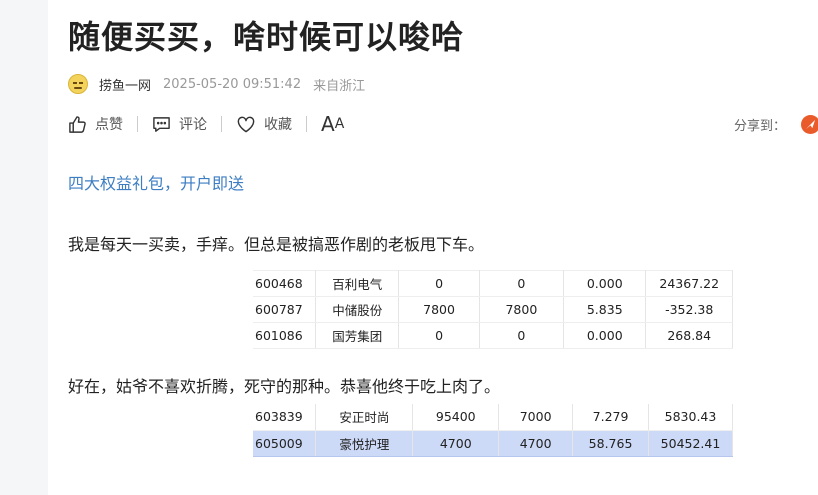 This screenshot has height=495, width=818. Describe the element at coordinates (285, 335) in the screenshot. I see `stock-code: 601086` at that location.